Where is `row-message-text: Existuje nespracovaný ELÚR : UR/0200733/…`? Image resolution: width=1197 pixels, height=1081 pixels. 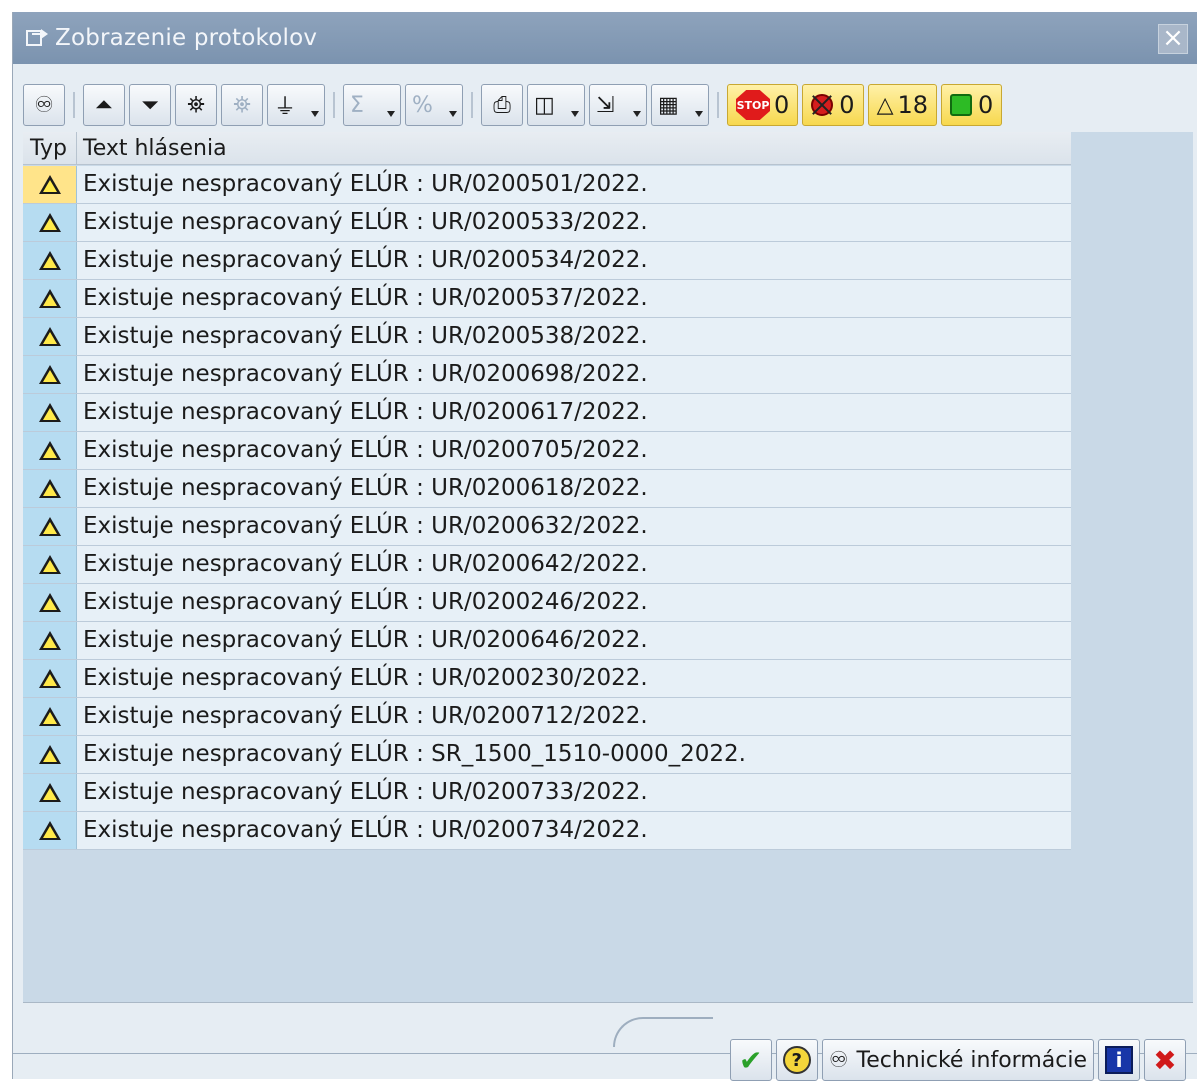 row-message-text: Existuje nespracovaný ELÚR : UR/0200733/… is located at coordinates (574, 792).